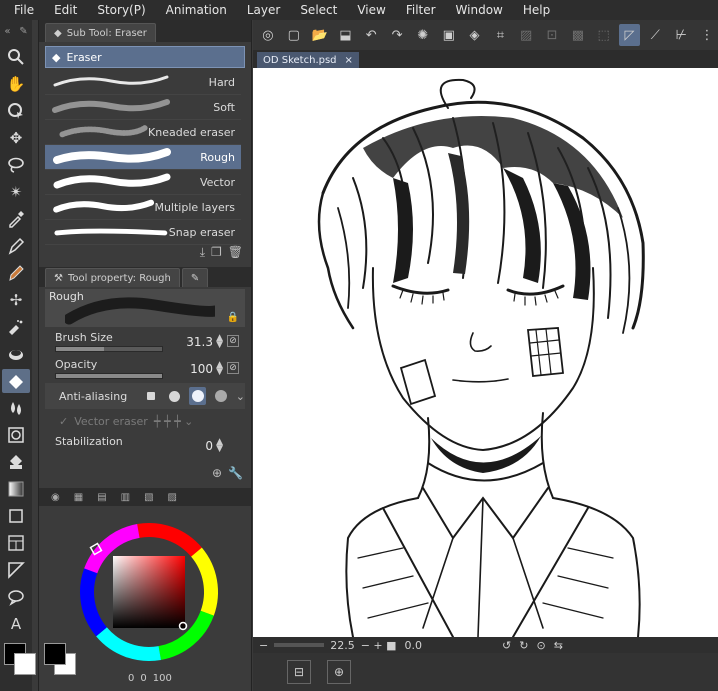 The height and width of the screenshot is (691, 718). What do you see at coordinates (145, 446) in the screenshot?
I see `stabilization-row: Stabilization 0 ▲ ▼` at bounding box center [145, 446].